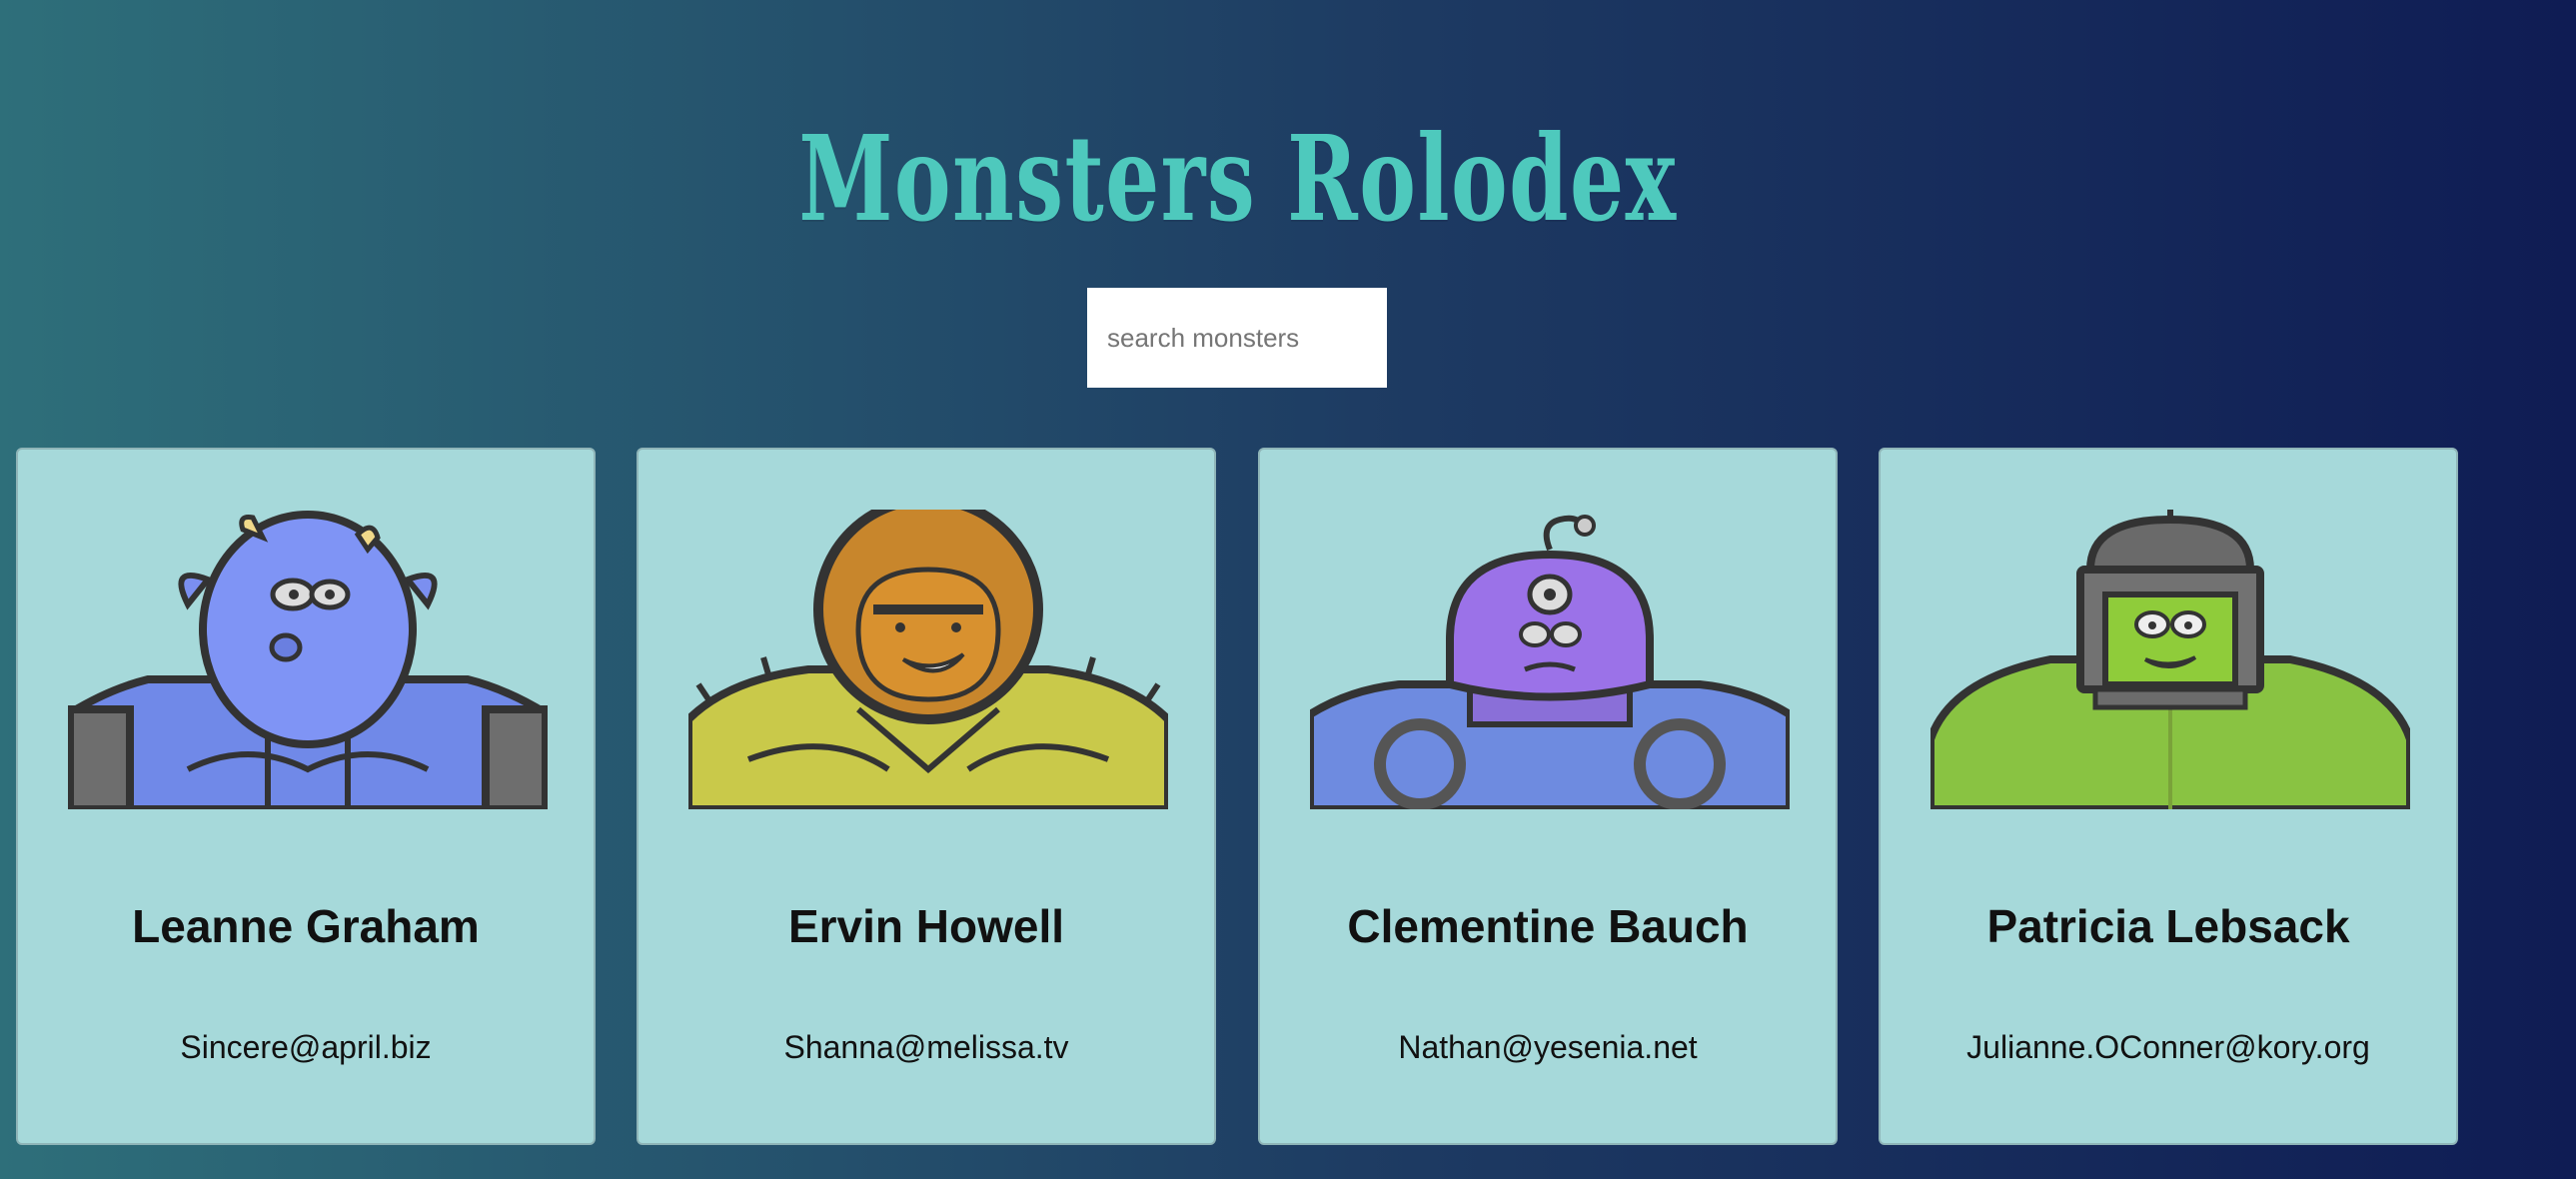  Describe the element at coordinates (1237, 338) in the screenshot. I see `search-input` at that location.